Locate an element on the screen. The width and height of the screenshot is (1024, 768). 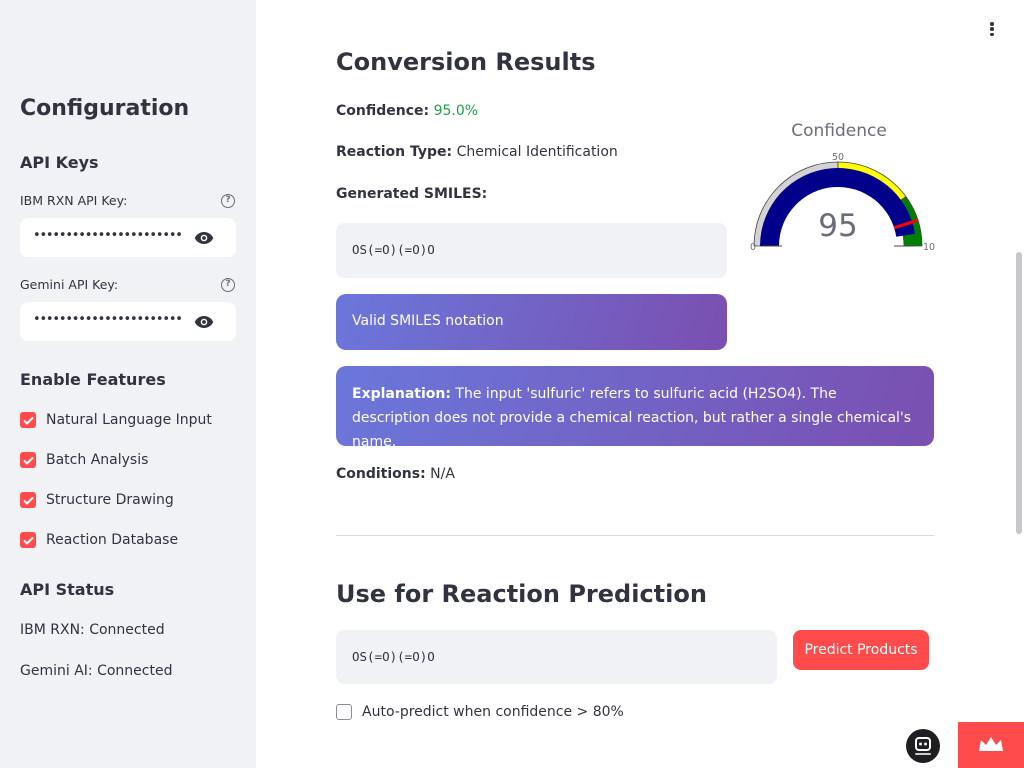
api-status-heading: API Status is located at coordinates (67, 589).